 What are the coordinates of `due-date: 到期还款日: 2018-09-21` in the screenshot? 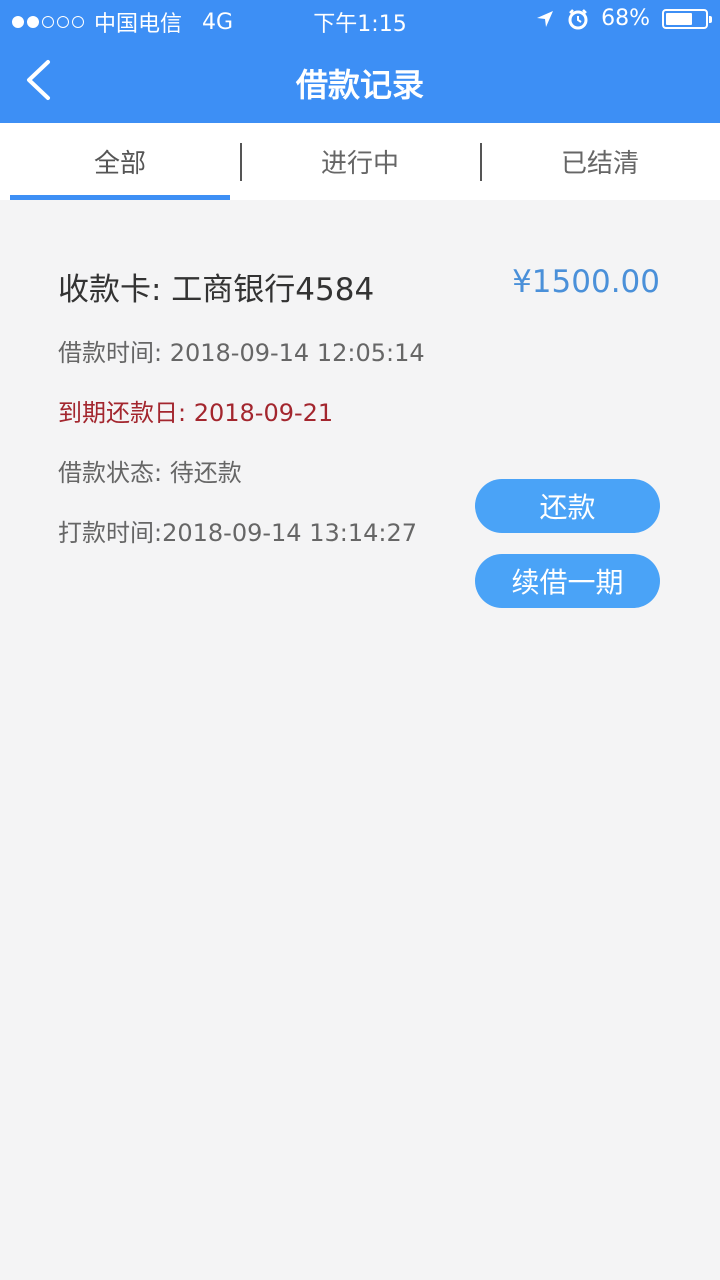 It's located at (196, 413).